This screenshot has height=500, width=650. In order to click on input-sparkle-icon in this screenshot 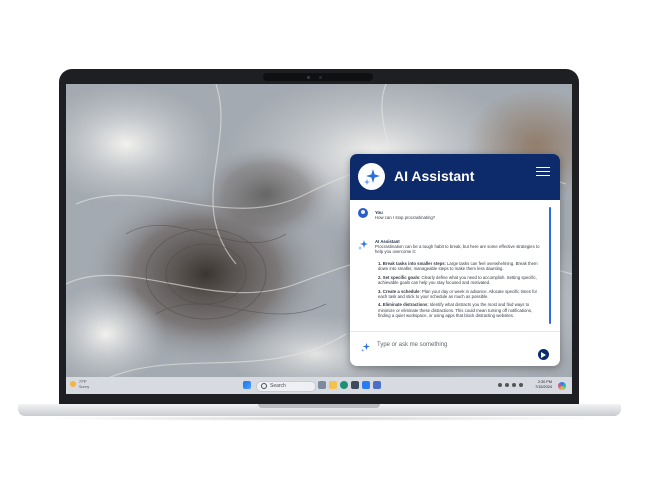, I will do `click(365, 347)`.